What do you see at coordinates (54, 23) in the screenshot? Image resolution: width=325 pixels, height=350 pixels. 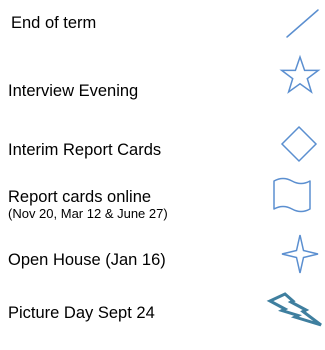 I see `legend-label: End of term` at bounding box center [54, 23].